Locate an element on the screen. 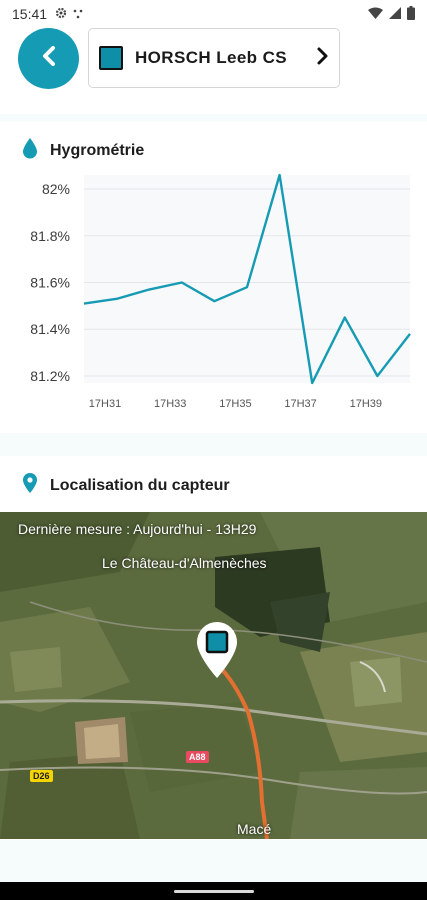 This screenshot has height=900, width=427. chevron-left-icon is located at coordinates (49, 58).